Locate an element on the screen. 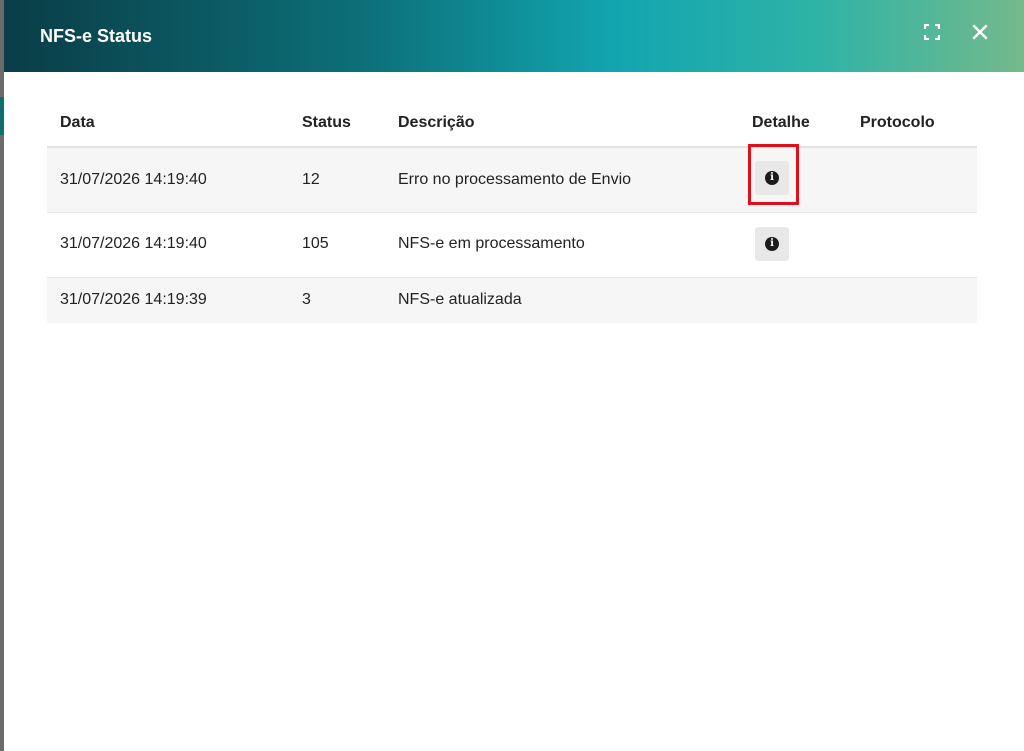  highlight-box is located at coordinates (773, 174).